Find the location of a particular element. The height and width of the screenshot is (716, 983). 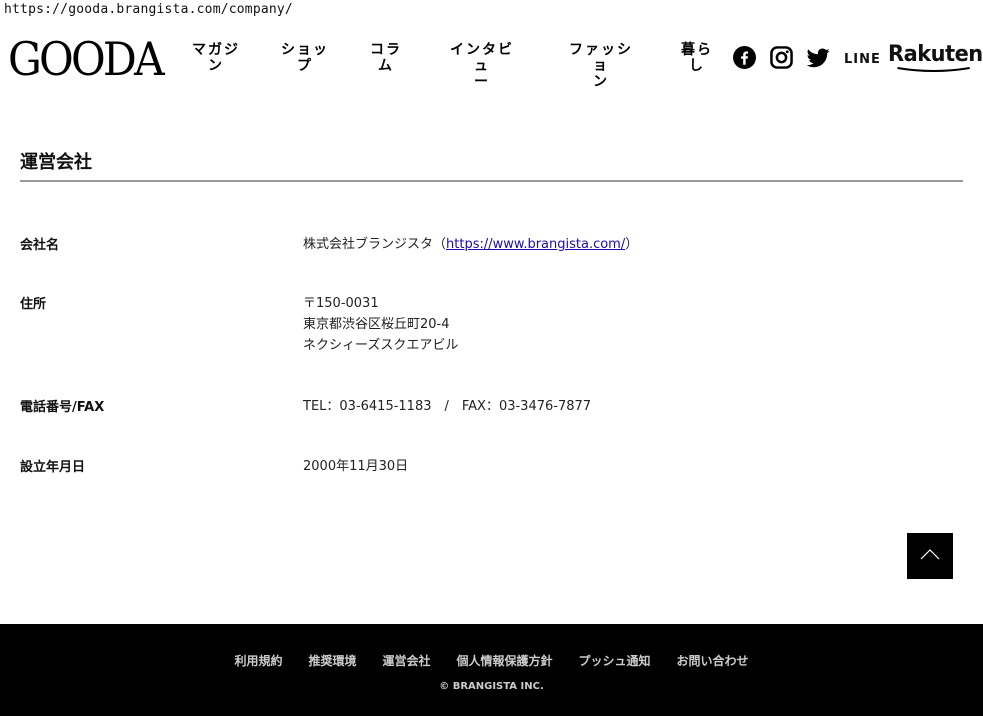

twitter-icon is located at coordinates (818, 58).